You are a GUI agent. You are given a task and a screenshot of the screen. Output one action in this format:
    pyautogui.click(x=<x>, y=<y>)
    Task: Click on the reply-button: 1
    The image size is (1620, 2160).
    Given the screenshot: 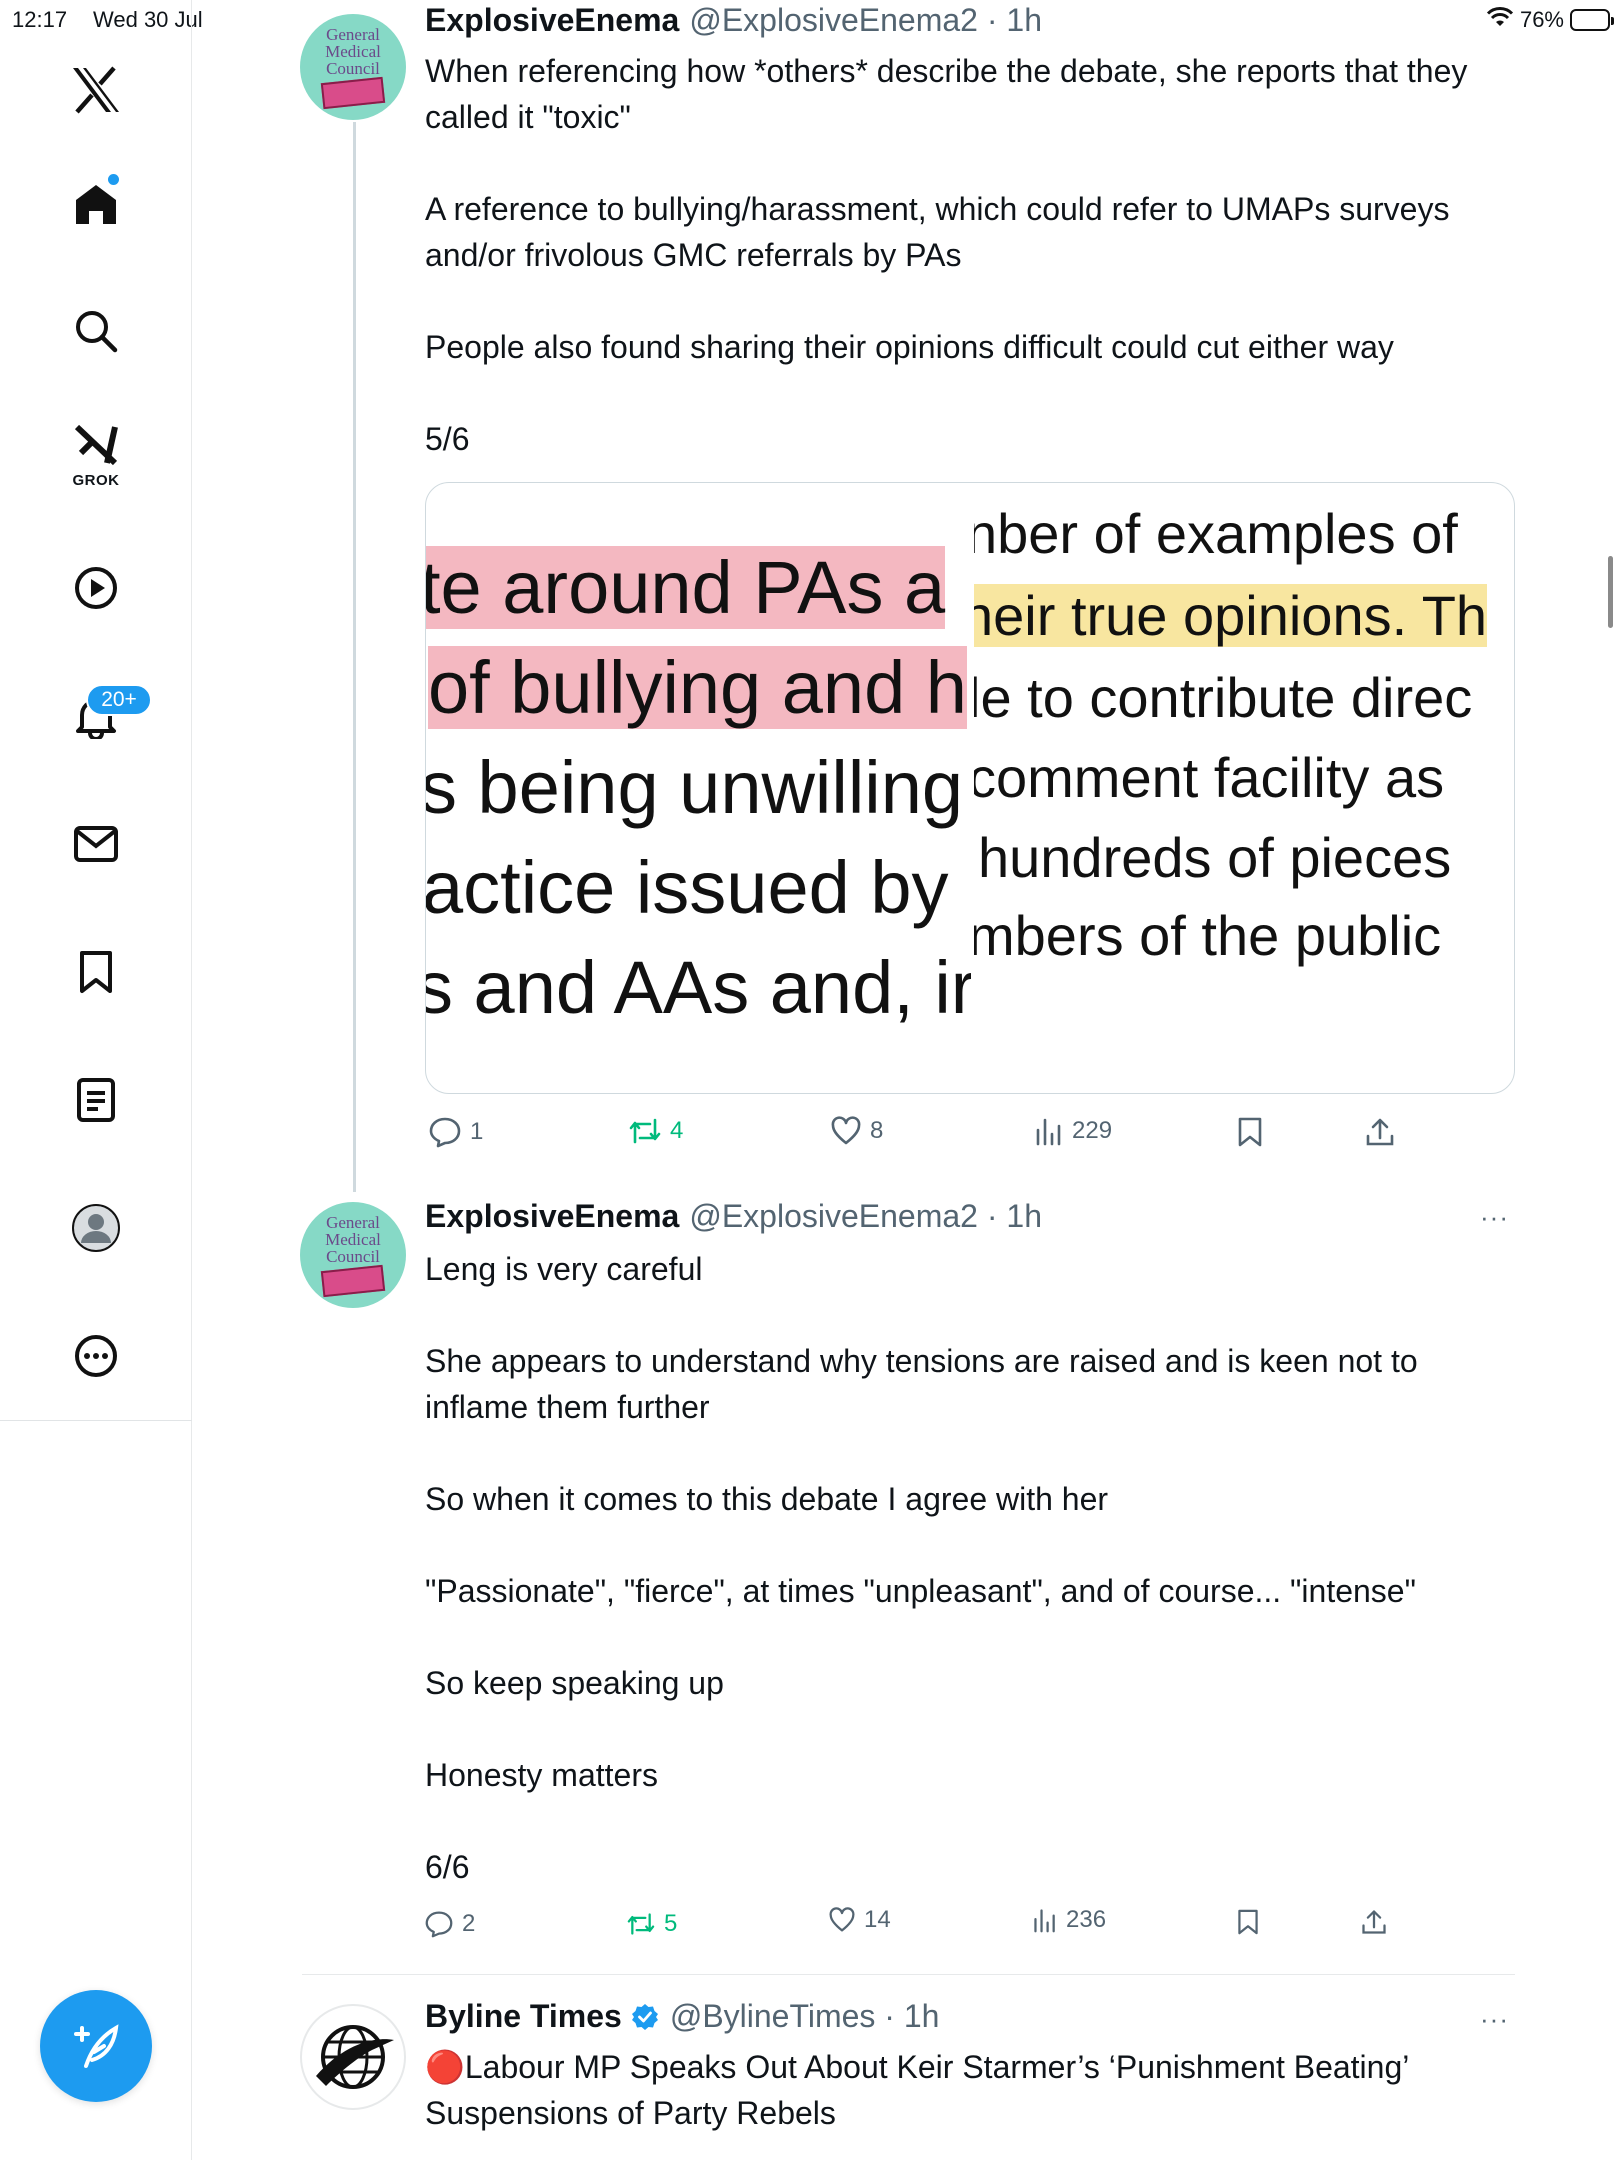 What is the action you would take?
    pyautogui.click(x=455, y=1132)
    